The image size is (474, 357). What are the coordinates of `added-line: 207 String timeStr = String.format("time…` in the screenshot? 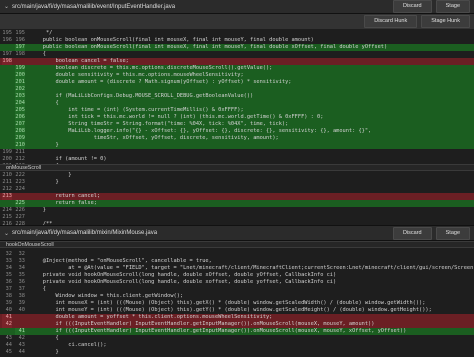 It's located at (237, 124).